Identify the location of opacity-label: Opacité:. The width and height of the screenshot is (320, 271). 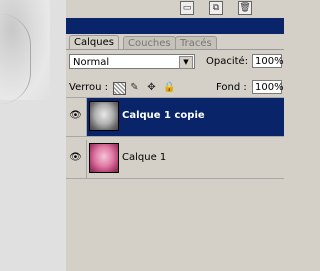
(227, 61).